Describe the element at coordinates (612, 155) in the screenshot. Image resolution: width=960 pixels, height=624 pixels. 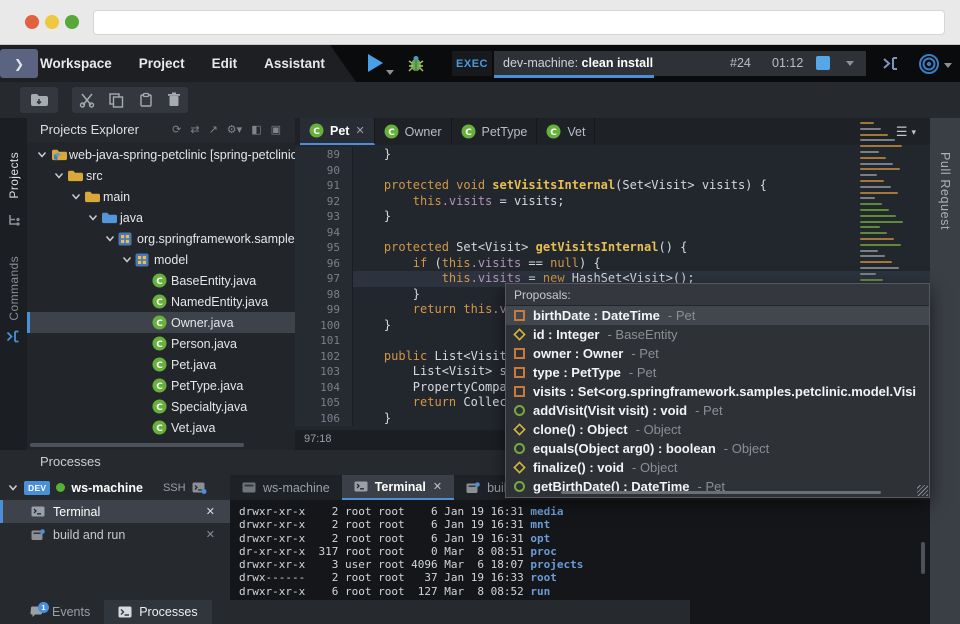
I see `code-line-89: 89 }` at that location.